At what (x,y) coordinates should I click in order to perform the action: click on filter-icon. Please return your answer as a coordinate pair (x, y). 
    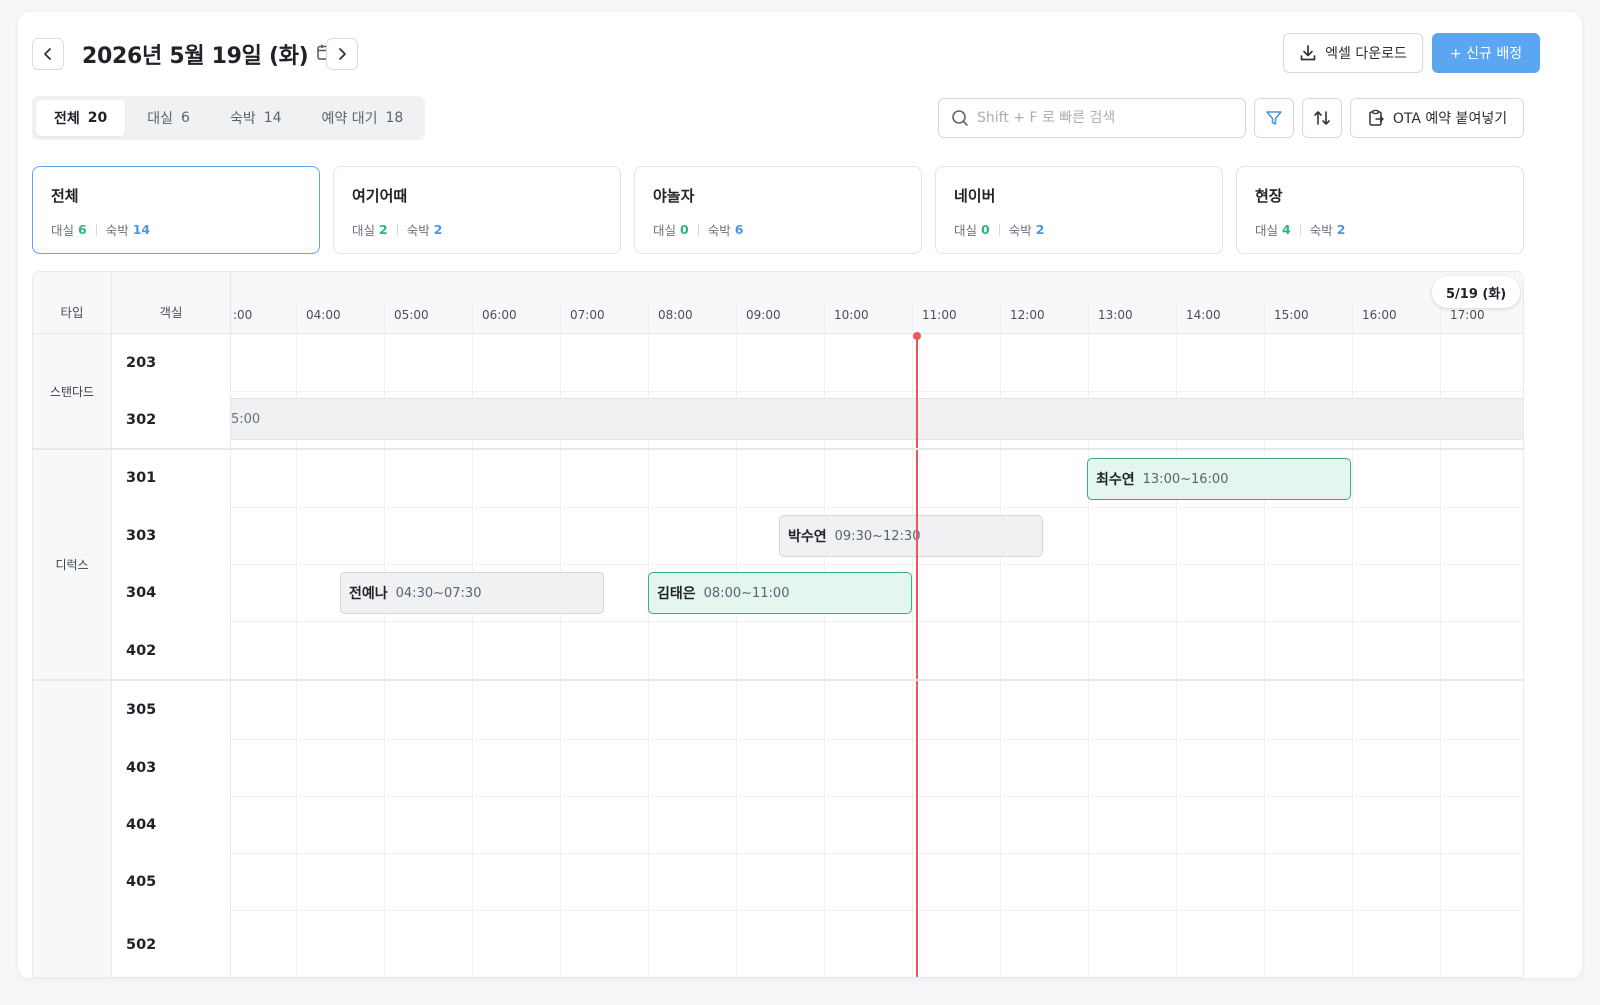
    Looking at the image, I should click on (1274, 118).